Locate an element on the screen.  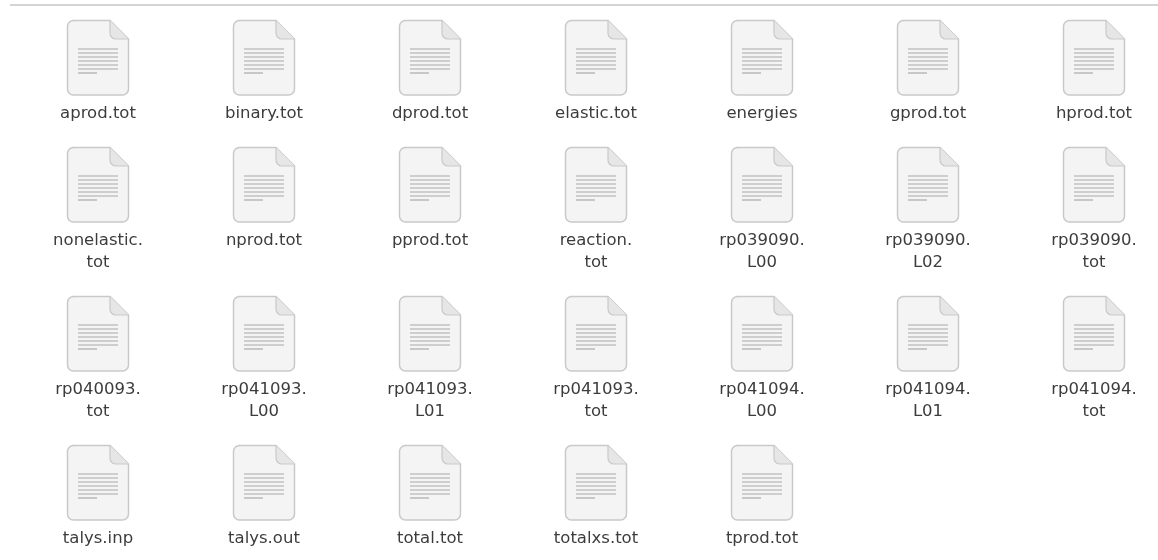
file-item: rp040093. tot is located at coordinates (98, 358).